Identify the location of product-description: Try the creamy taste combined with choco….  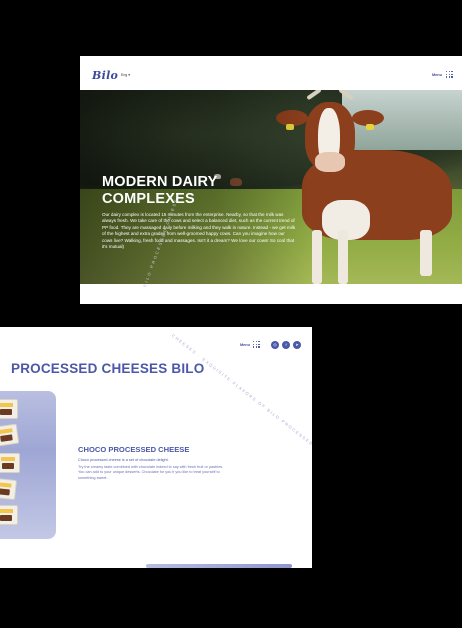
(151, 472).